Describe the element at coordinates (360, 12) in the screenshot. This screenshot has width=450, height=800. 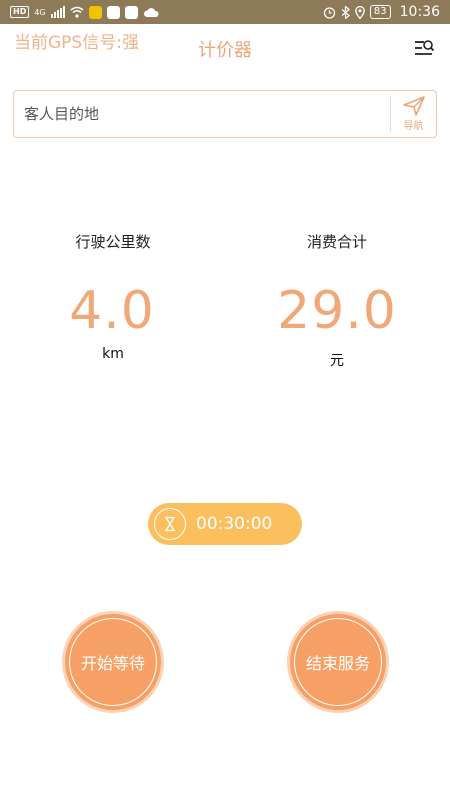
I see `location-icon` at that location.